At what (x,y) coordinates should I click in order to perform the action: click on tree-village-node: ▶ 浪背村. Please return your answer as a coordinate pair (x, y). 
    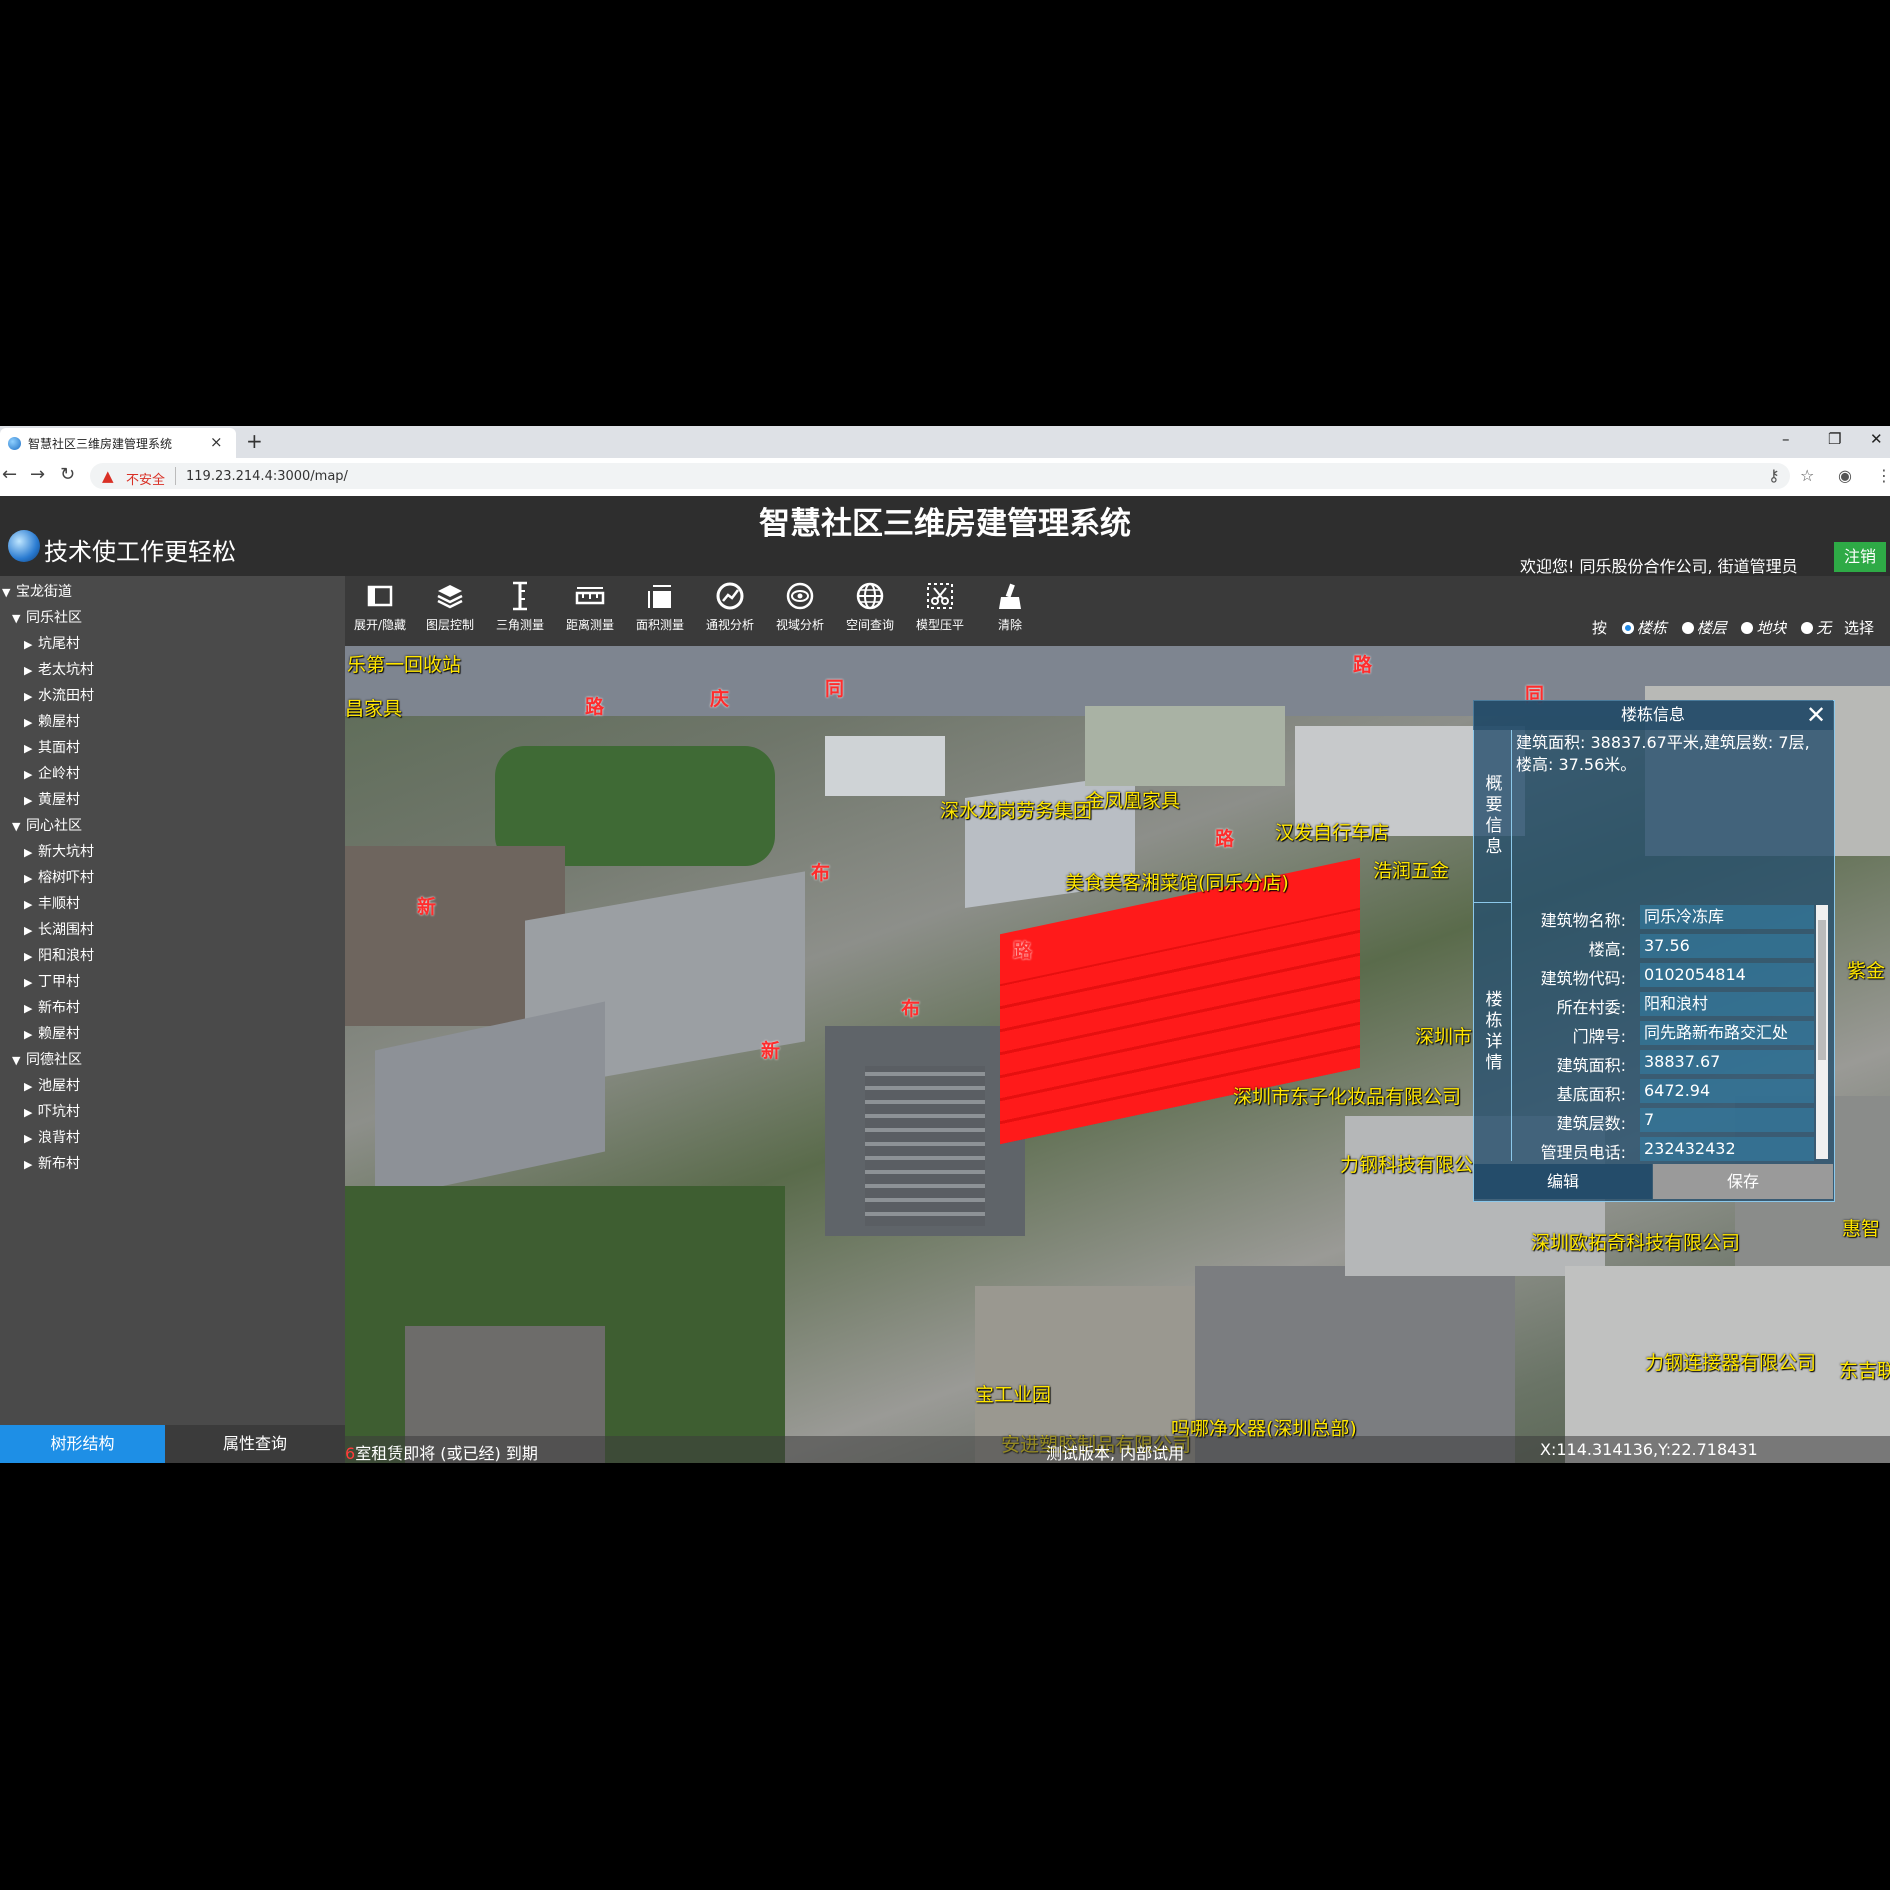
    Looking at the image, I should click on (52, 1137).